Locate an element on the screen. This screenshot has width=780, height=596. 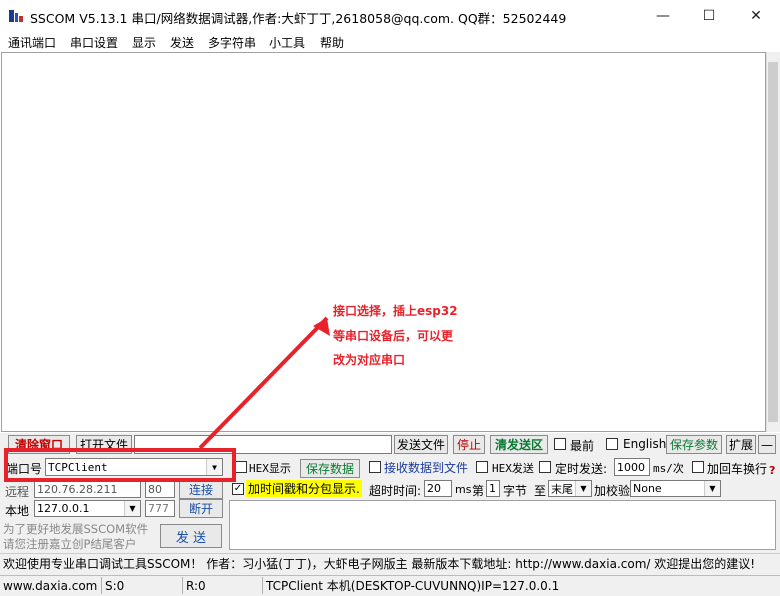
checksum-select: None ▼ is located at coordinates (675, 488).